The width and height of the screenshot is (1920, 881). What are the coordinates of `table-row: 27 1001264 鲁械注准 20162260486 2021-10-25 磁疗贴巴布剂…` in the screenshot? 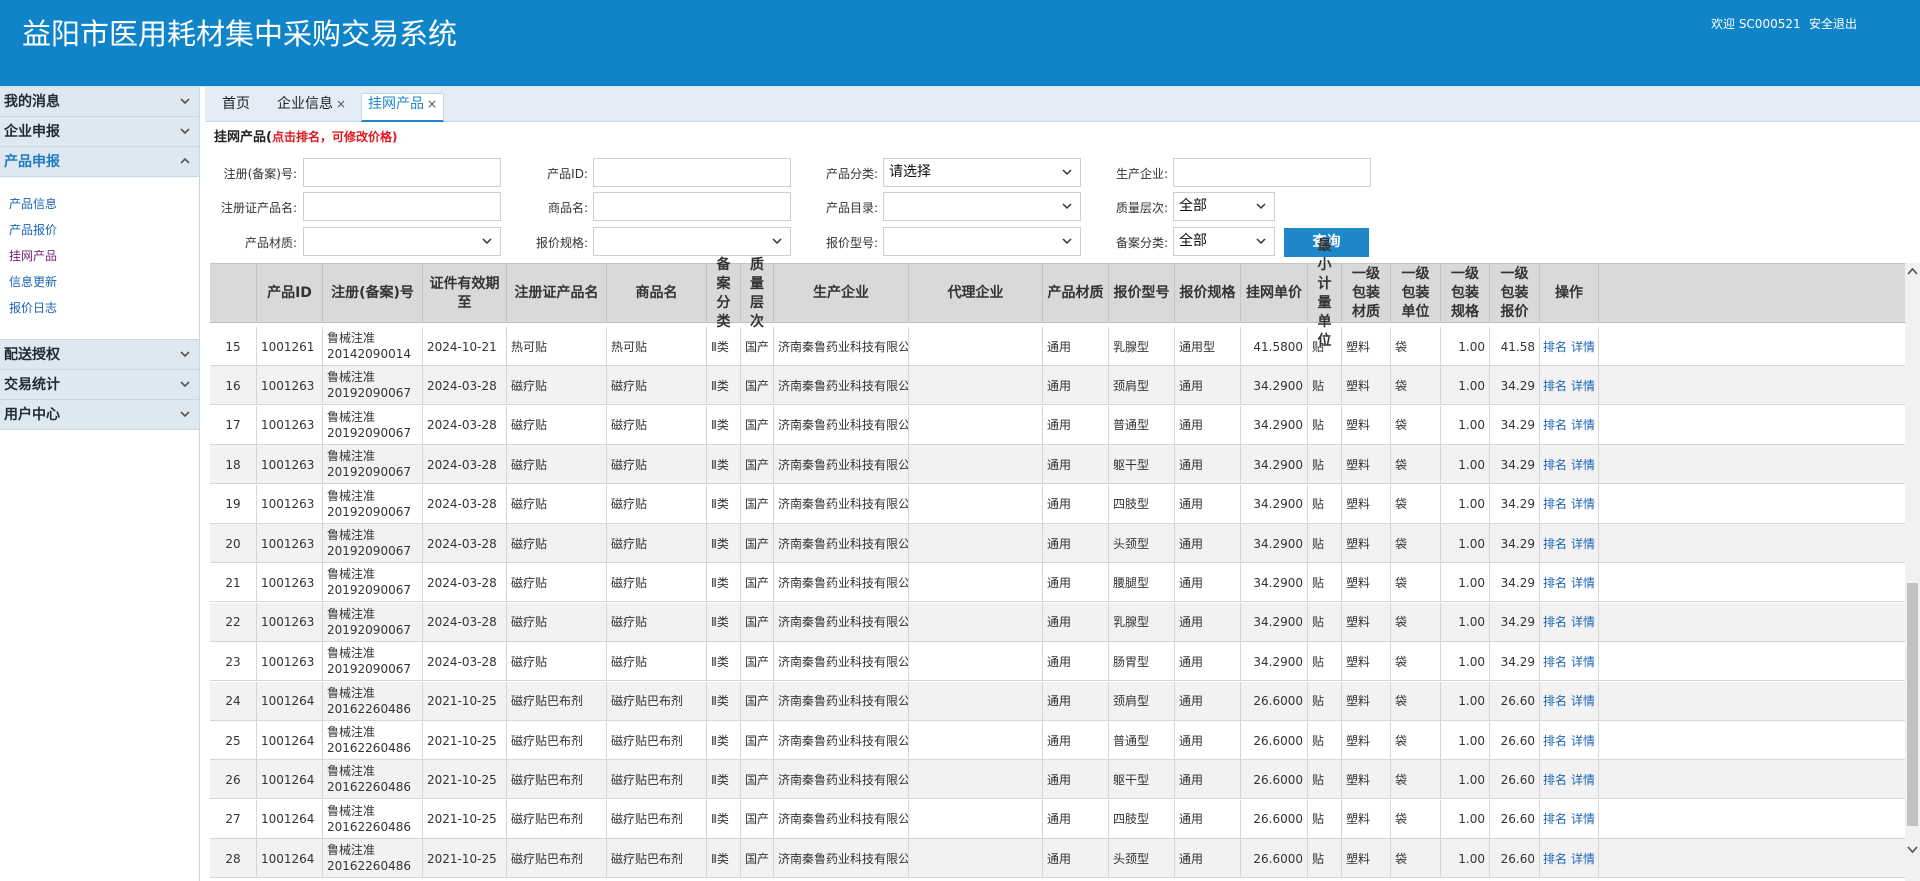 It's located at (1057, 819).